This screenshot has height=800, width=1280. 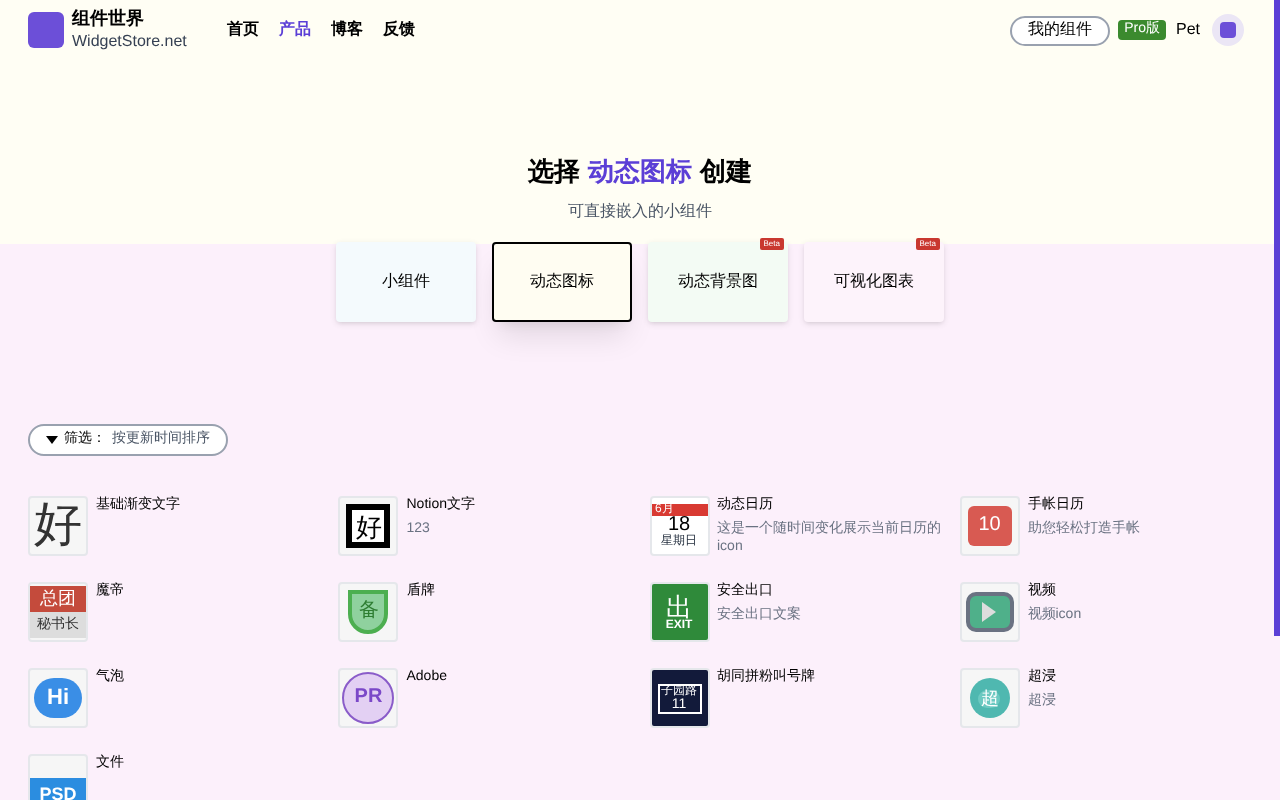 I want to click on map-pin-icon: 超, so click(x=989, y=698).